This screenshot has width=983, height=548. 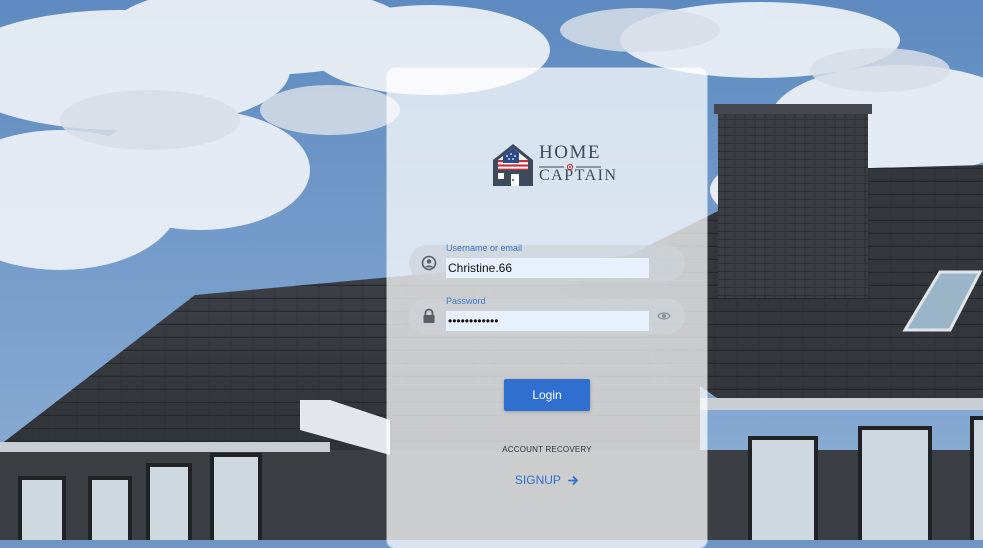 I want to click on house-flag-icon, so click(x=513, y=165).